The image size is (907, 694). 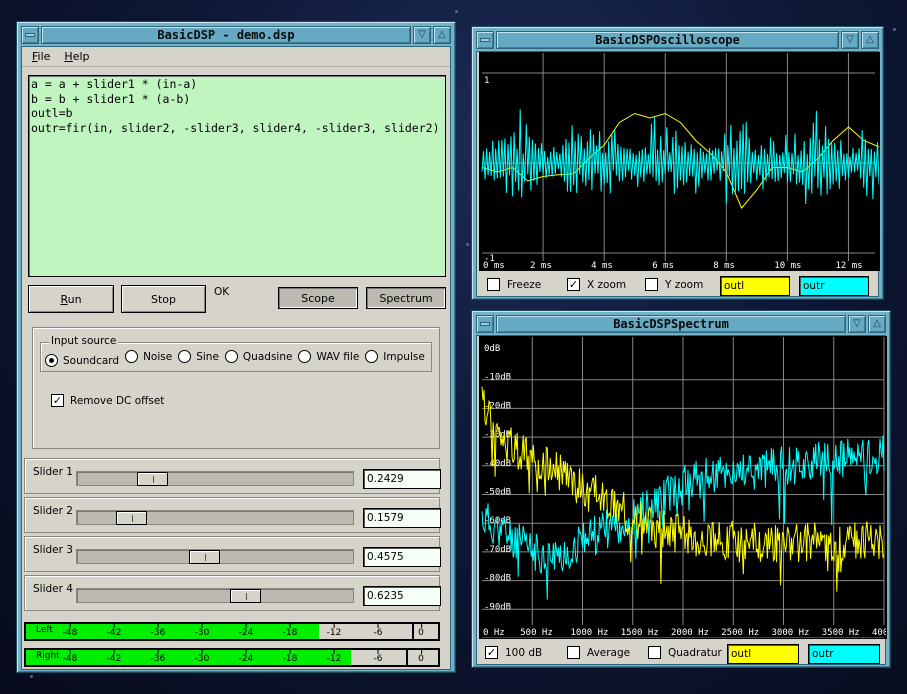 What do you see at coordinates (163, 299) in the screenshot?
I see `stop-button: Stop` at bounding box center [163, 299].